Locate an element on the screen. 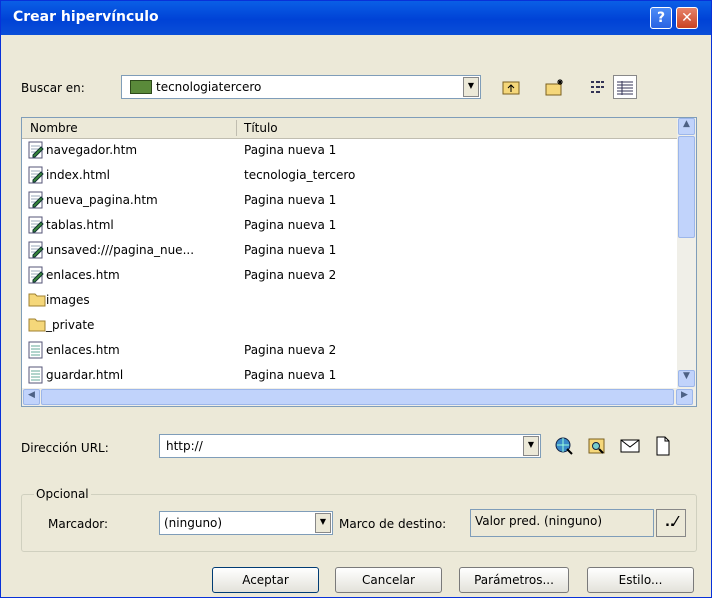 This screenshot has height=598, width=712. optional-legend: Opcional is located at coordinates (62, 494).